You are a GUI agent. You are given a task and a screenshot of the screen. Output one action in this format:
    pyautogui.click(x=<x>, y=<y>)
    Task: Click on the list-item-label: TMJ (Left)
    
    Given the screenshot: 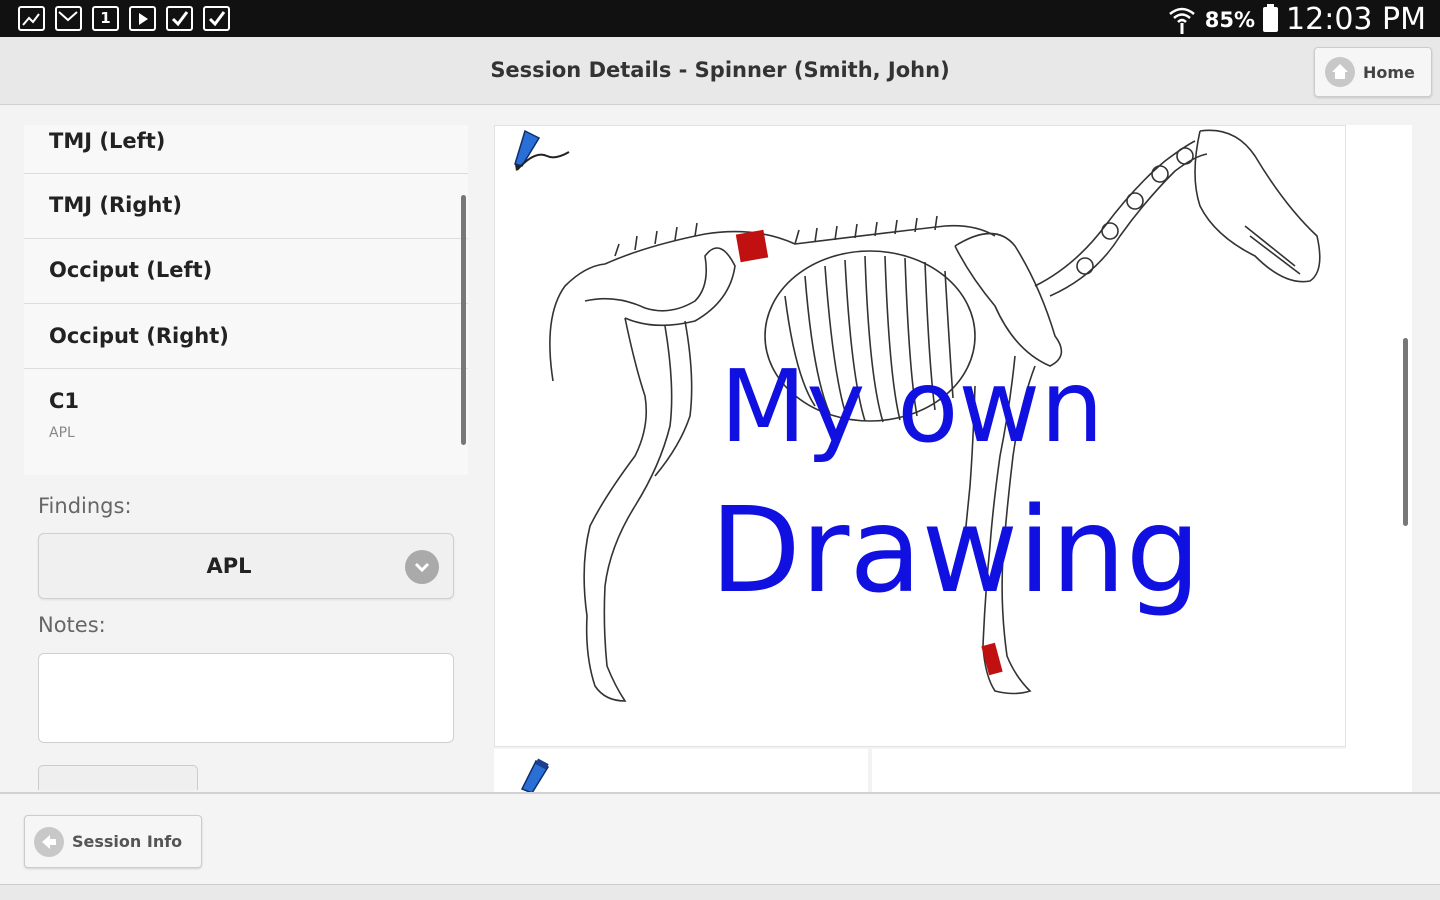 What is the action you would take?
    pyautogui.click(x=107, y=141)
    